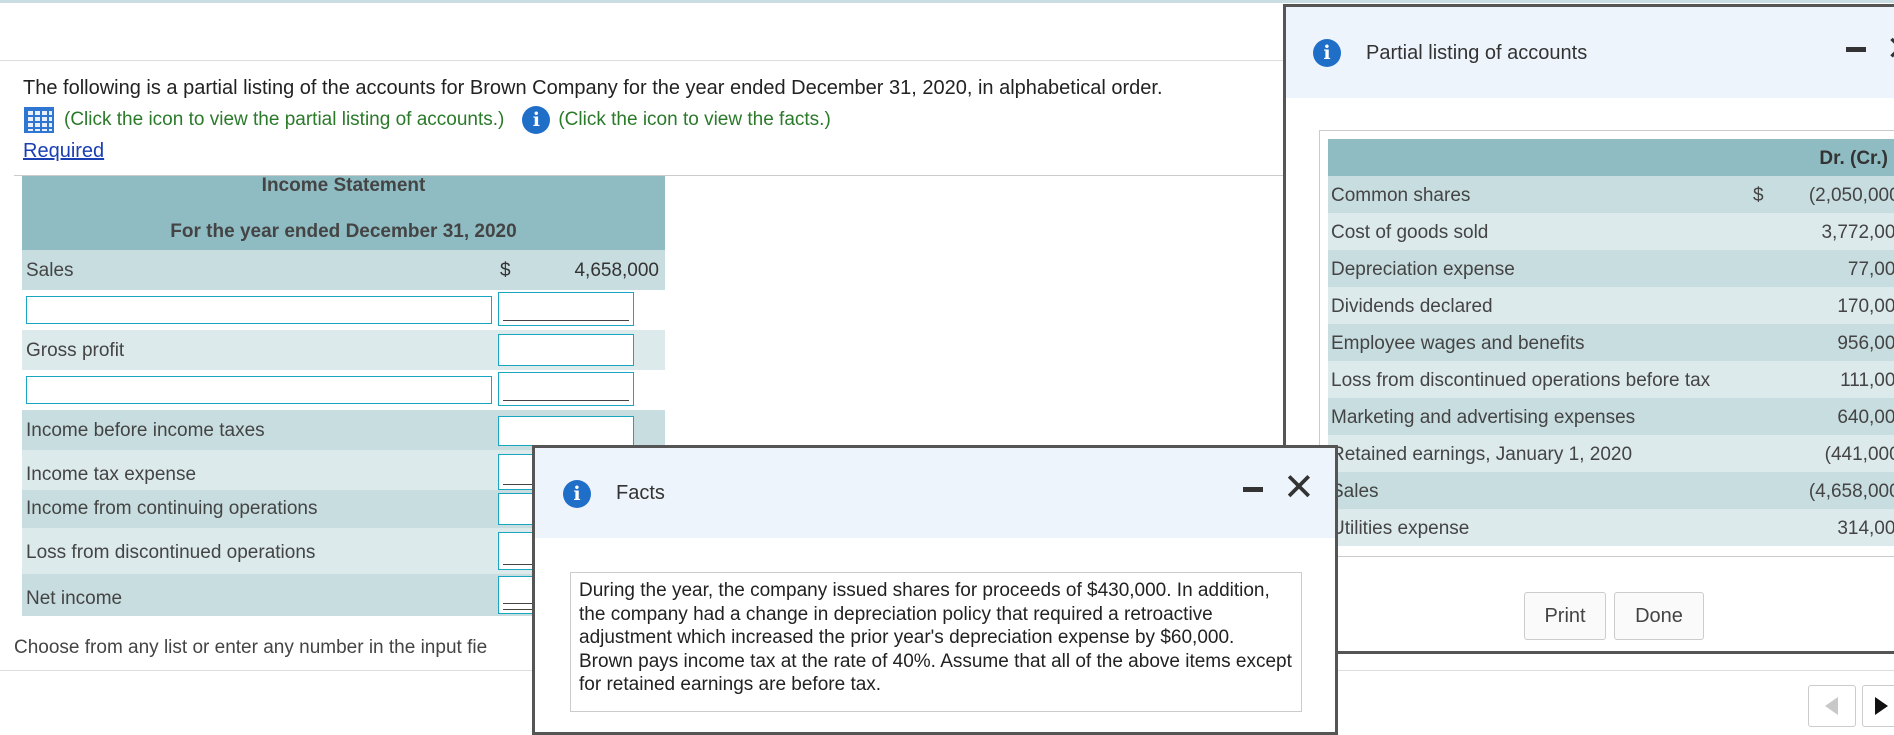 The width and height of the screenshot is (1894, 735). What do you see at coordinates (1458, 343) in the screenshot?
I see `account-name: Employee wages and benefits` at bounding box center [1458, 343].